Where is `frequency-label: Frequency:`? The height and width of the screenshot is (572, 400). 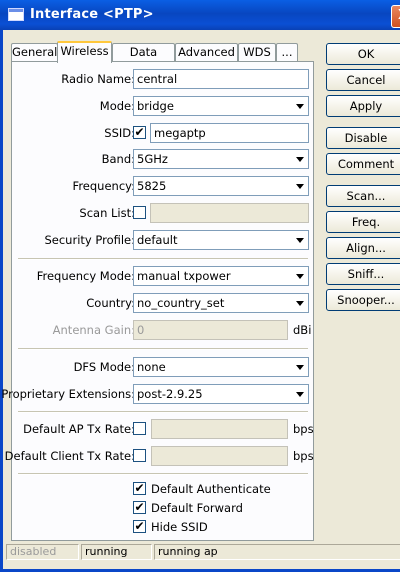
frequency-label: Frequency: is located at coordinates (103, 186).